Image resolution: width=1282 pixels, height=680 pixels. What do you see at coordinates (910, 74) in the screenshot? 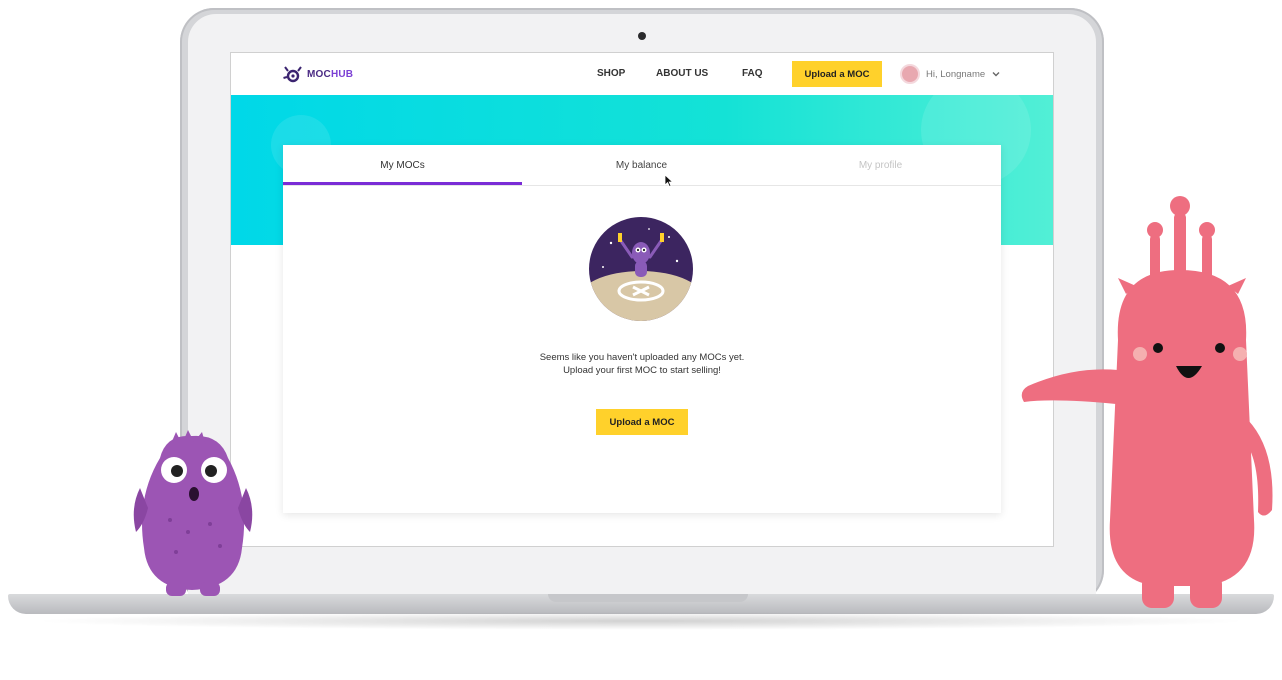
I see `user-avatar` at bounding box center [910, 74].